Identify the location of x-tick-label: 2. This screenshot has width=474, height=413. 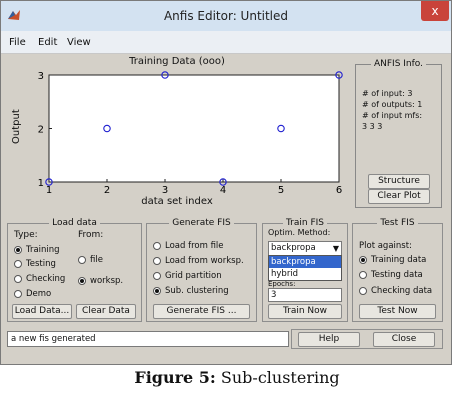
(107, 190).